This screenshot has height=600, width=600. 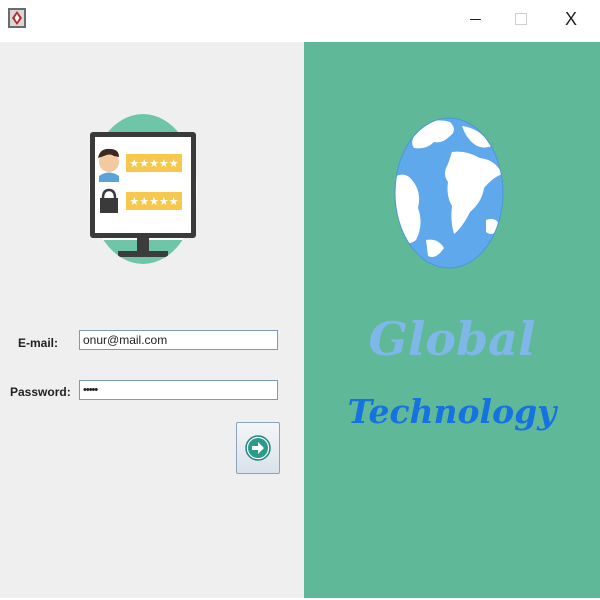 I want to click on close-icon: X, so click(x=570, y=18).